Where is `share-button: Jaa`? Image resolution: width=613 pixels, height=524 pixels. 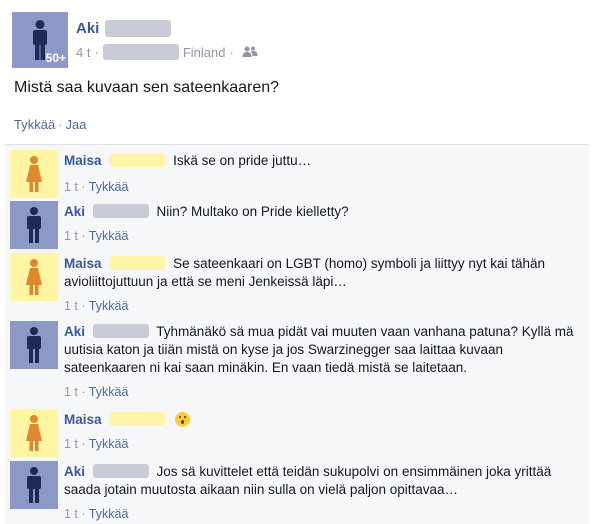
share-button: Jaa is located at coordinates (76, 124).